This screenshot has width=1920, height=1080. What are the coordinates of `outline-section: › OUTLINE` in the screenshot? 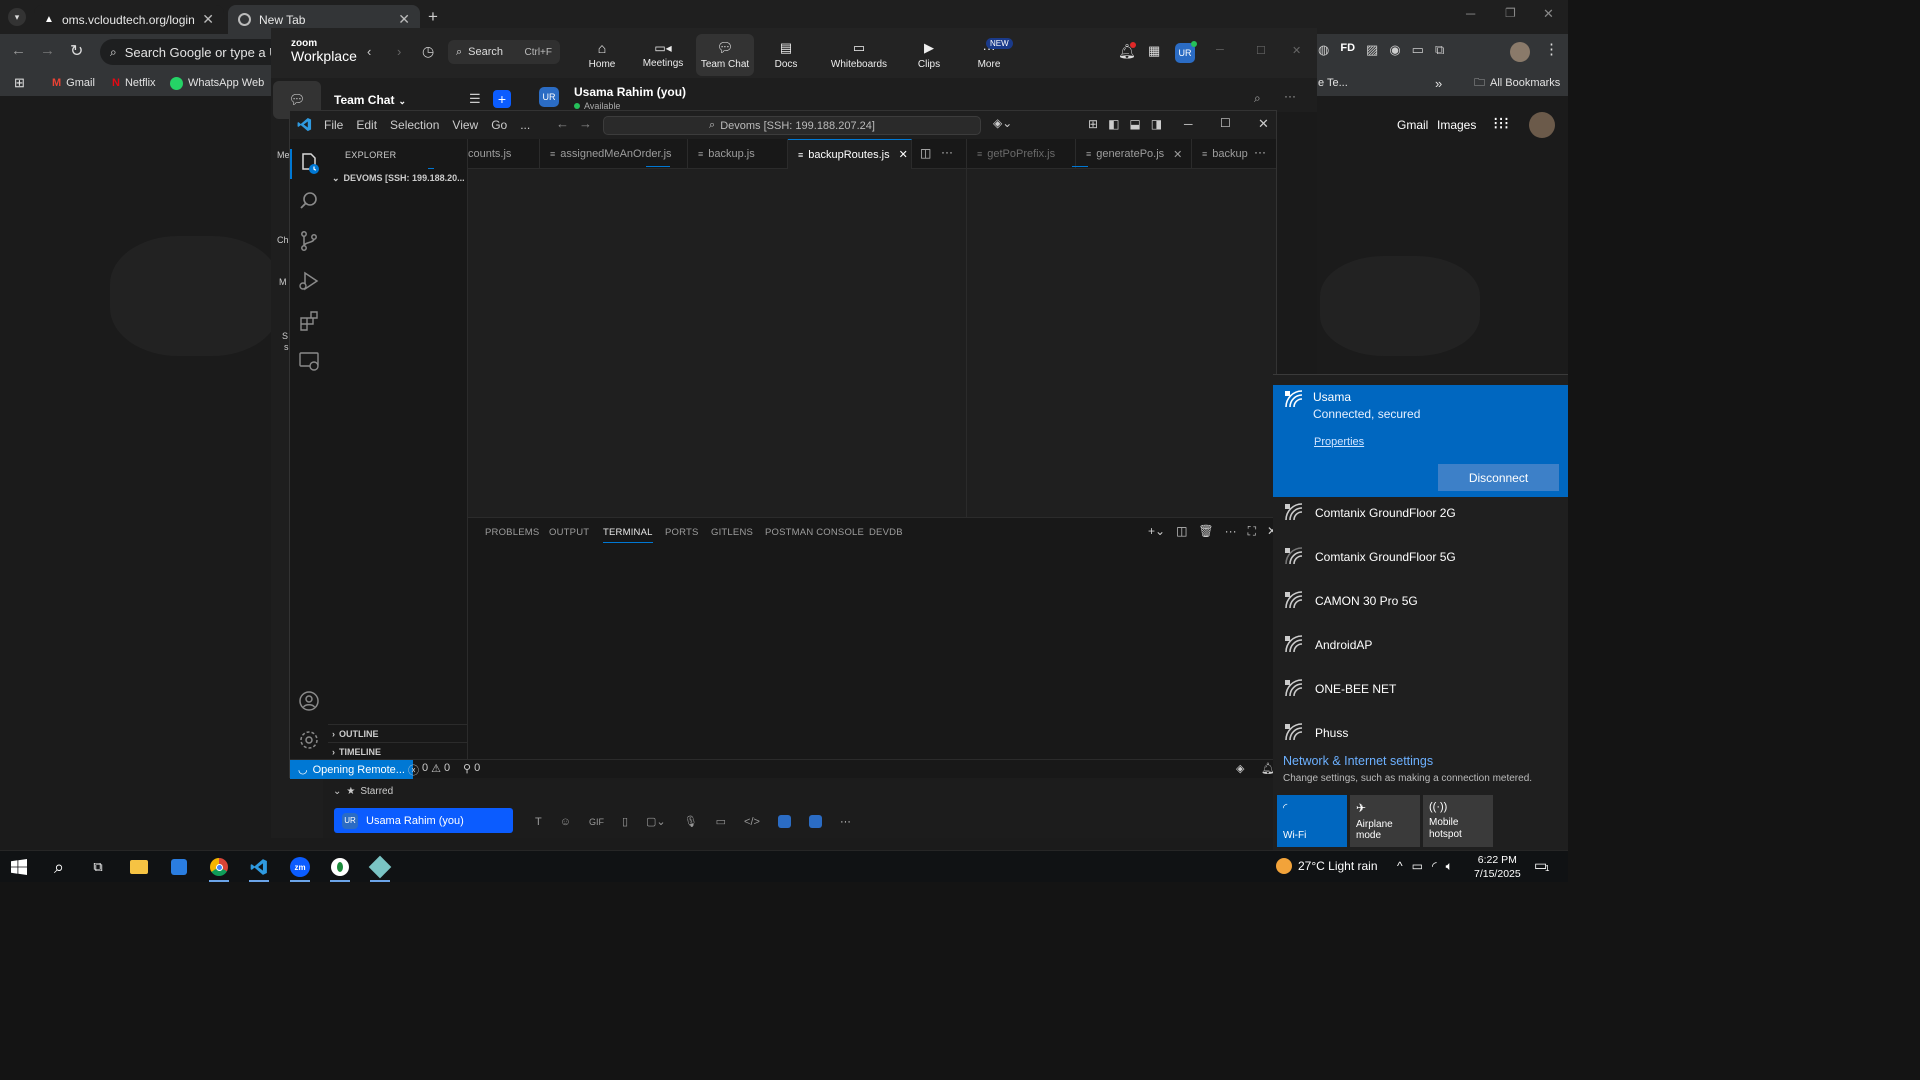 It's located at (398, 731).